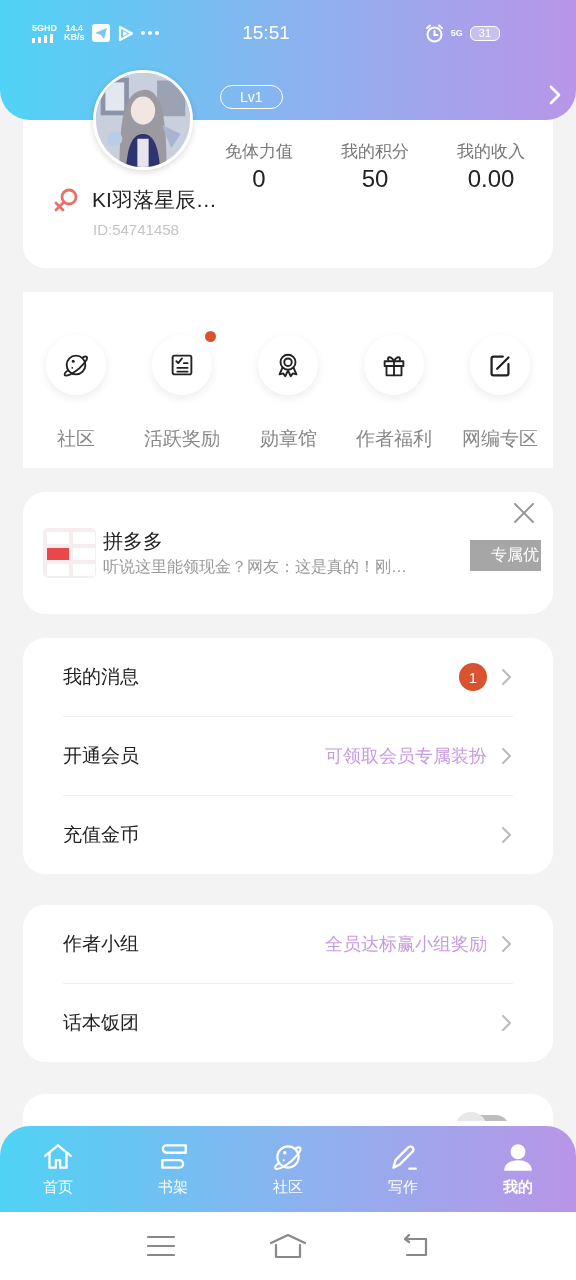  Describe the element at coordinates (524, 513) in the screenshot. I see `close-icon` at that location.